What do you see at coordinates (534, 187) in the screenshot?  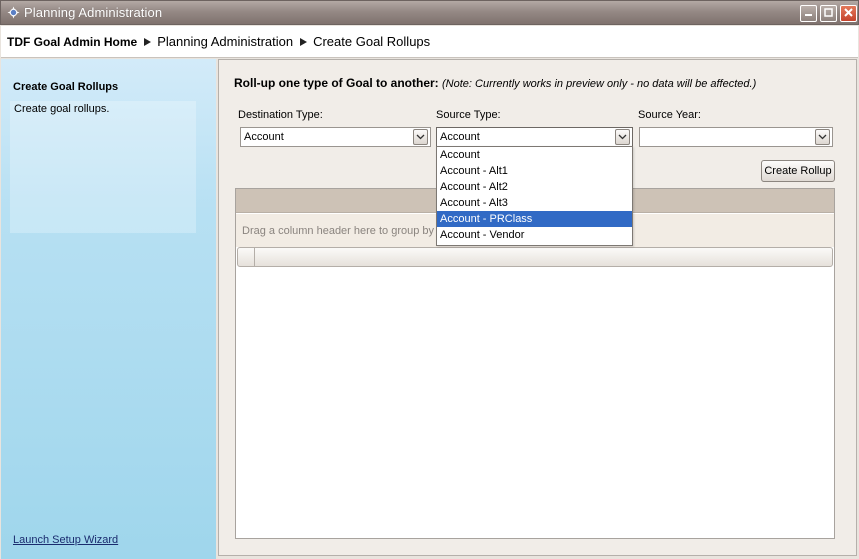 I see `dropdown-option: Account - Alt2` at bounding box center [534, 187].